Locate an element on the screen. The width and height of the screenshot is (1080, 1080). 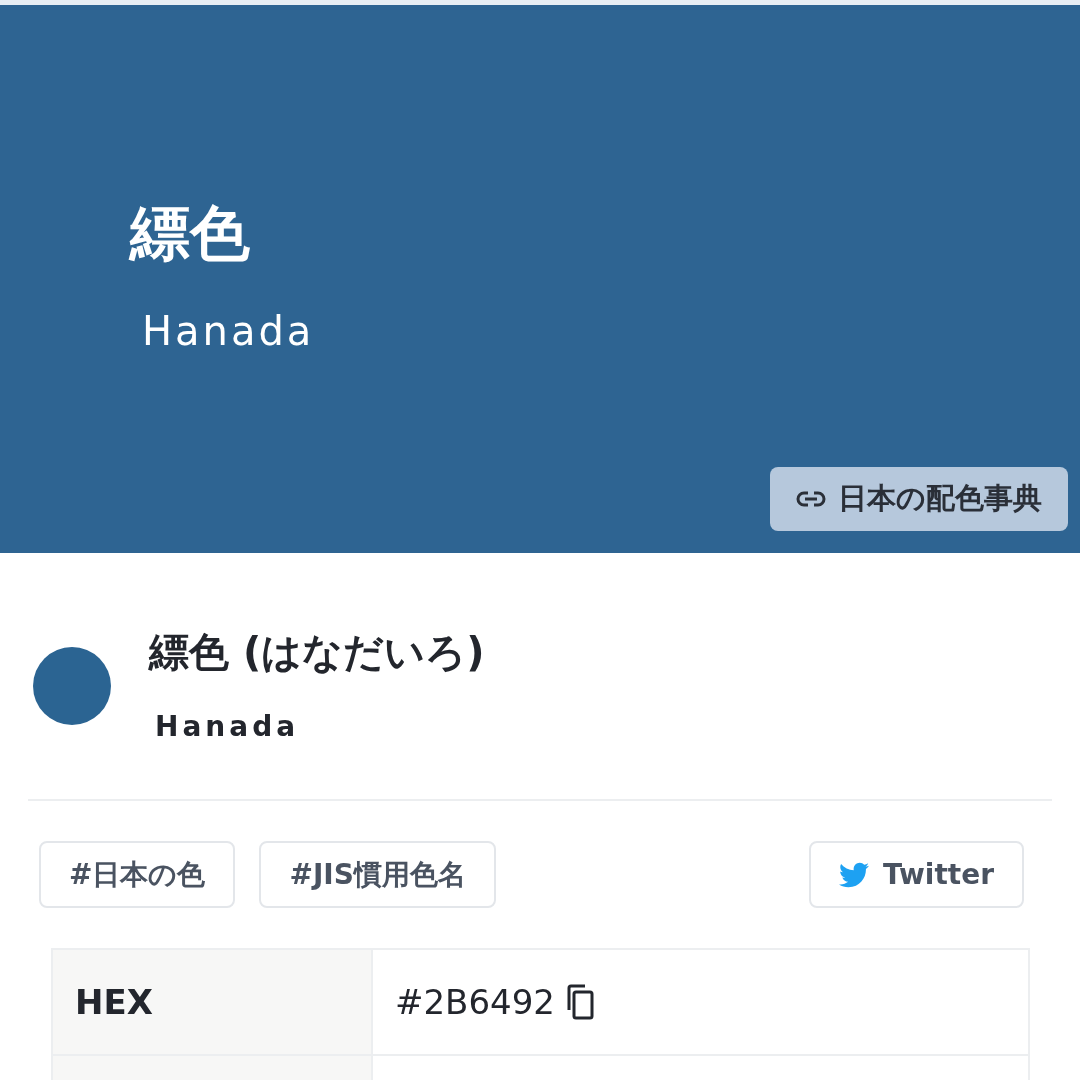
link-icon is located at coordinates (811, 499).